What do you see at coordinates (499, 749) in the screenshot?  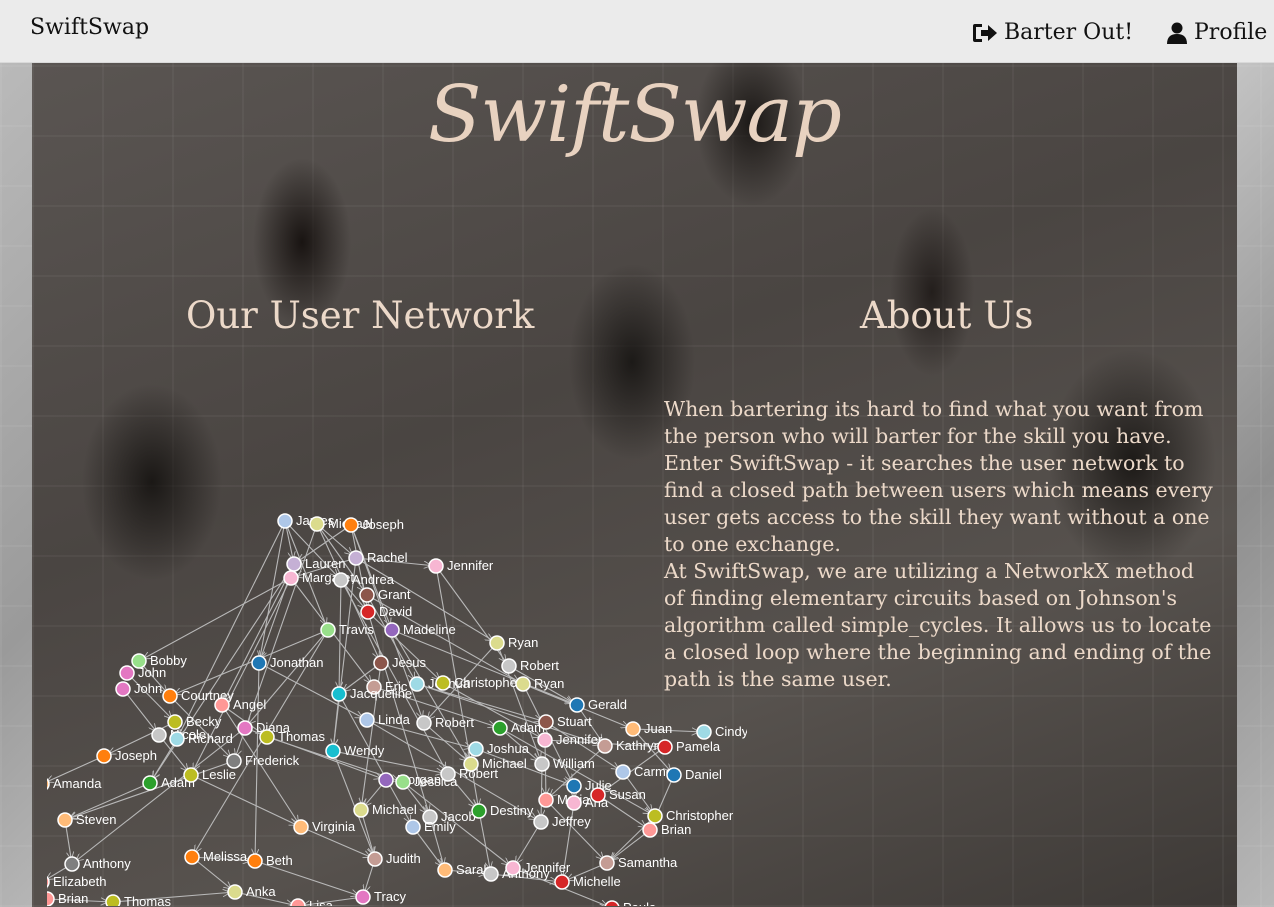 I see `graph-node: Joshua` at bounding box center [499, 749].